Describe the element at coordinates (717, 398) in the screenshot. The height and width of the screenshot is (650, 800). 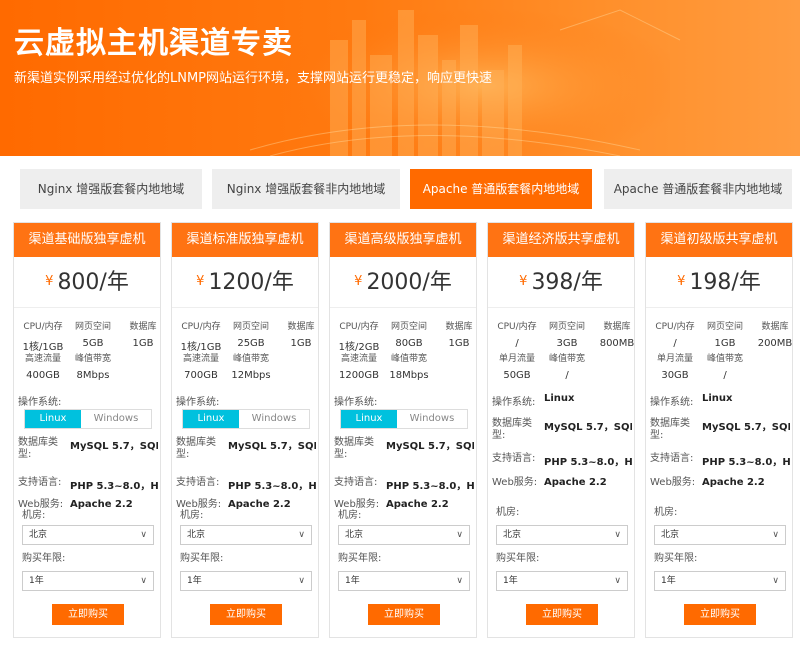
I see `os-value: Linux` at that location.